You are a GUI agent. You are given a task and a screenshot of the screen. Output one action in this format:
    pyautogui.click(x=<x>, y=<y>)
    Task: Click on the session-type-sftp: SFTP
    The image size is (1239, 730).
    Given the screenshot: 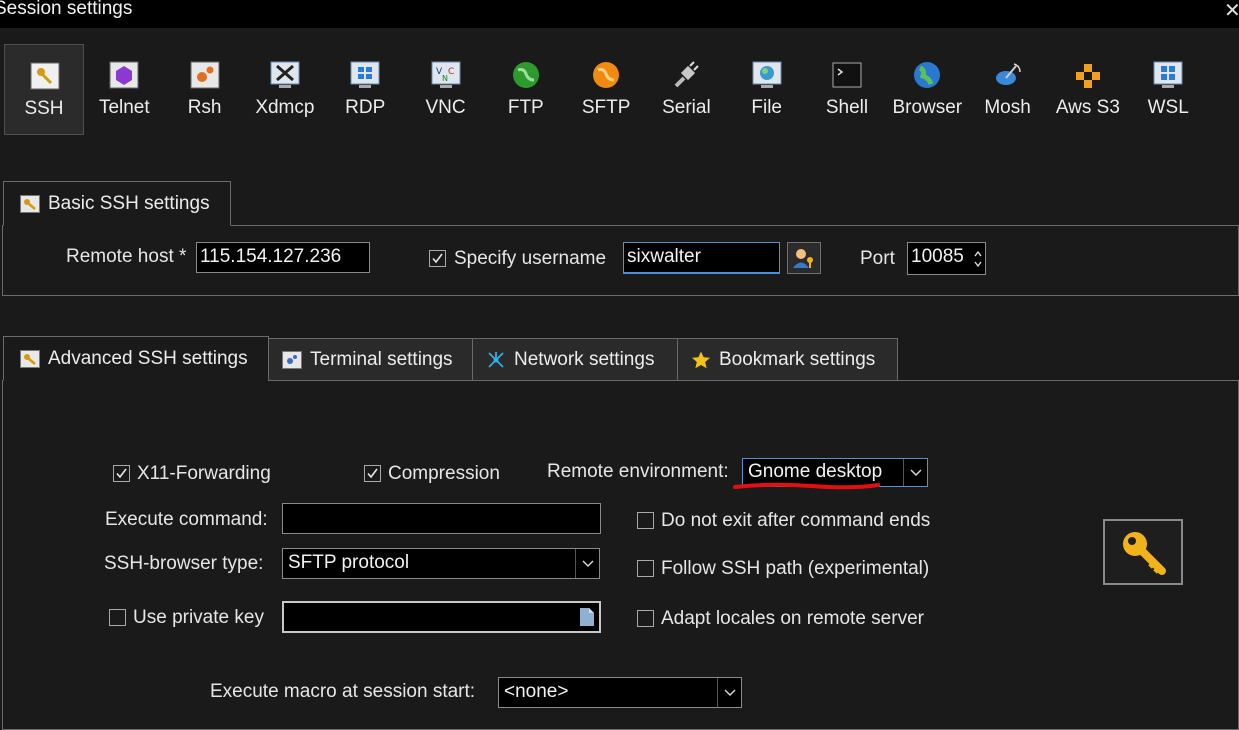 What is the action you would take?
    pyautogui.click(x=606, y=89)
    